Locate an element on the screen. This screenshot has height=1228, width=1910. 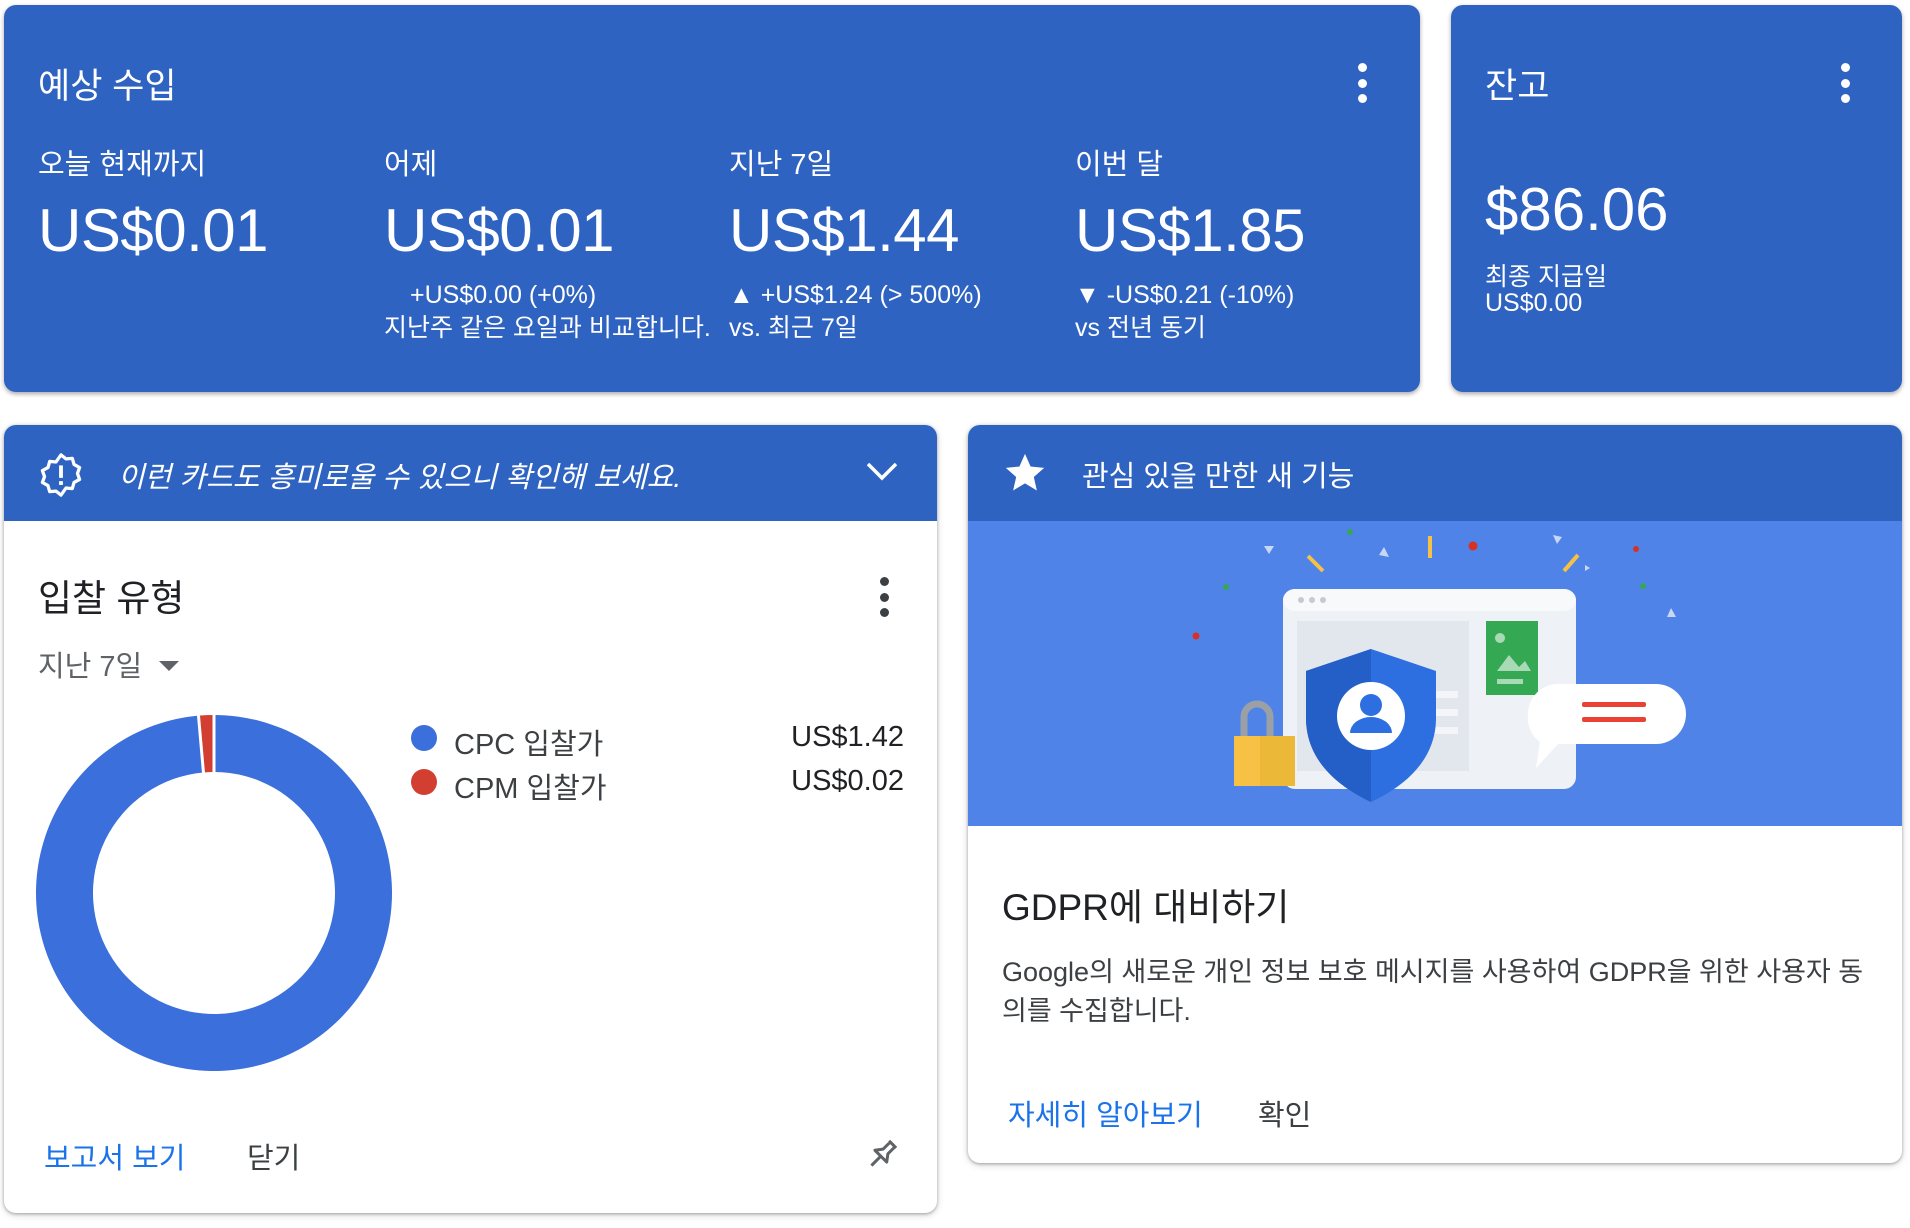
last-payment-value: US$0.00 is located at coordinates (1534, 303).